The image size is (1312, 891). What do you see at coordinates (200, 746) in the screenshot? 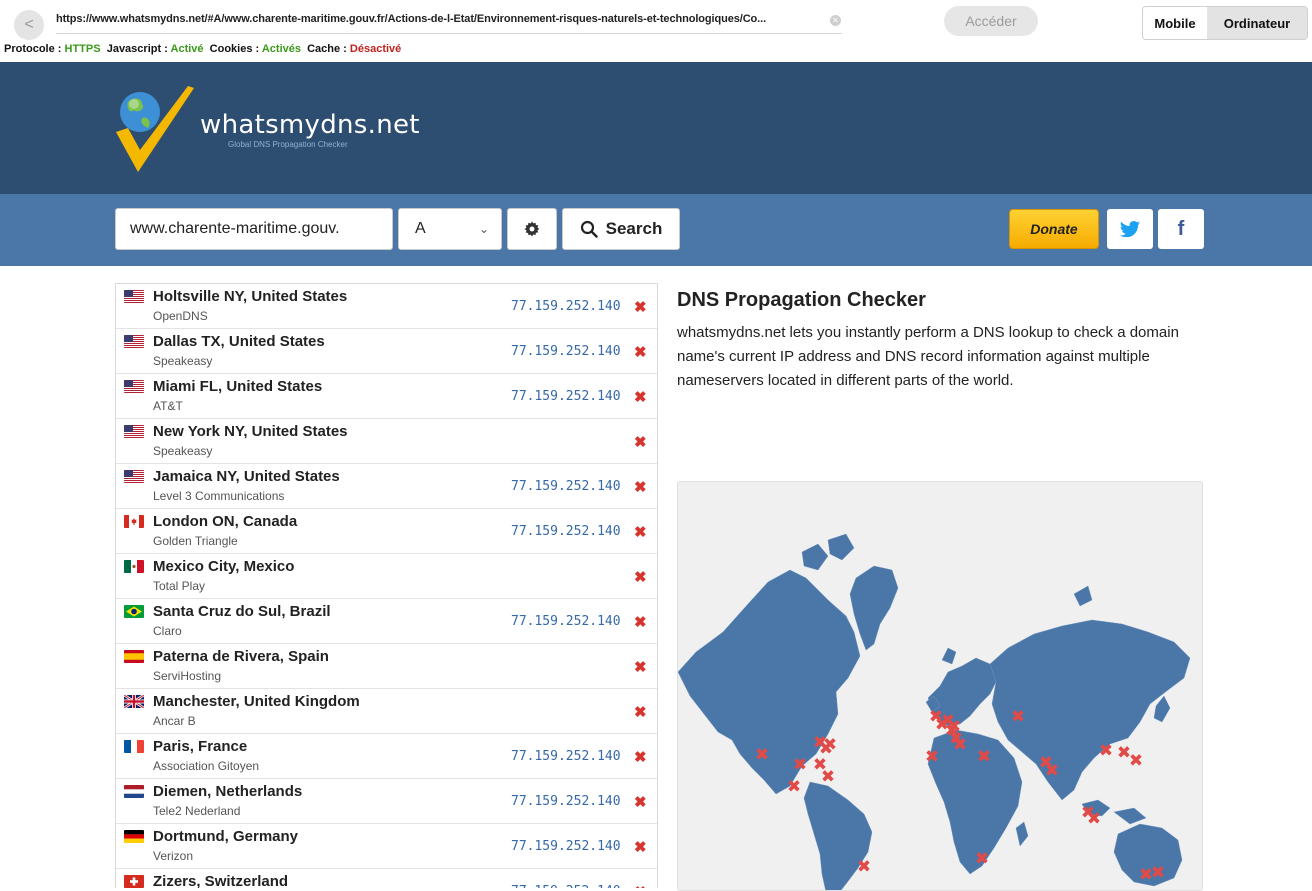
I see `result-location: Paris, France` at bounding box center [200, 746].